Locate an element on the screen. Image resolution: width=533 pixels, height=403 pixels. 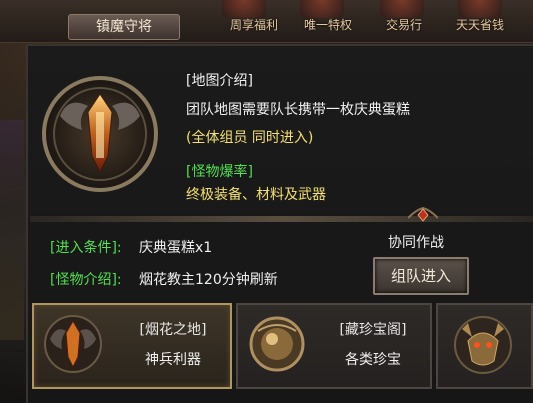
nav-trade: 交易行 is located at coordinates (404, 24).